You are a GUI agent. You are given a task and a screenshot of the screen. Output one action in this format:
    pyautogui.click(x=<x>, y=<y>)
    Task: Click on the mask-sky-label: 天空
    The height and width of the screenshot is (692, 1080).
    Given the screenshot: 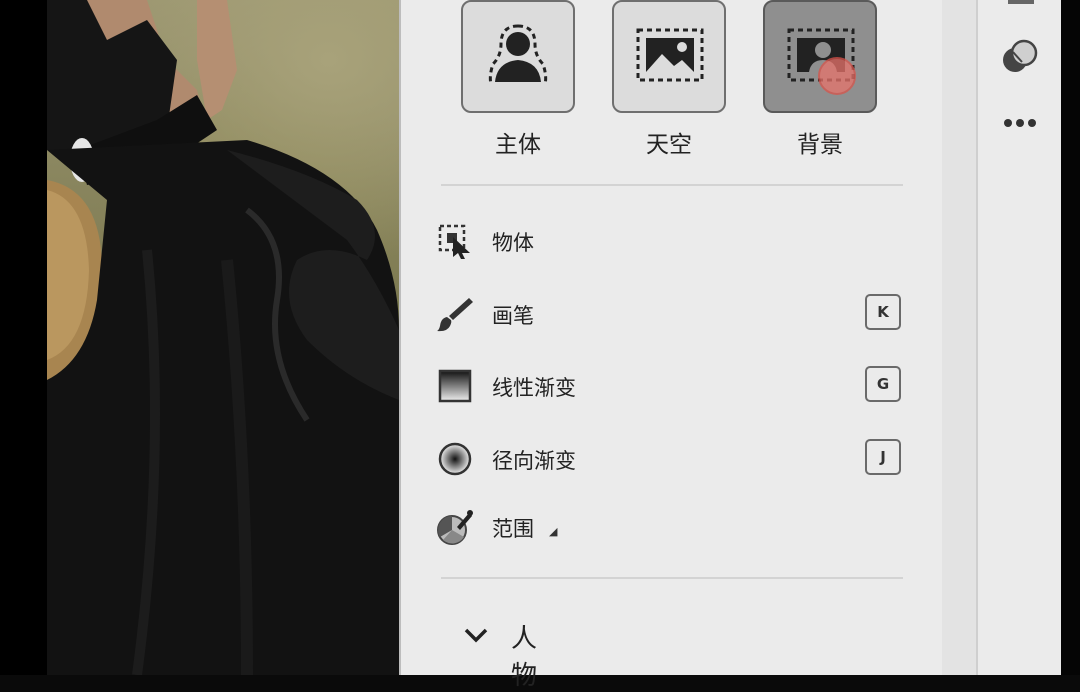 What is the action you would take?
    pyautogui.click(x=669, y=145)
    